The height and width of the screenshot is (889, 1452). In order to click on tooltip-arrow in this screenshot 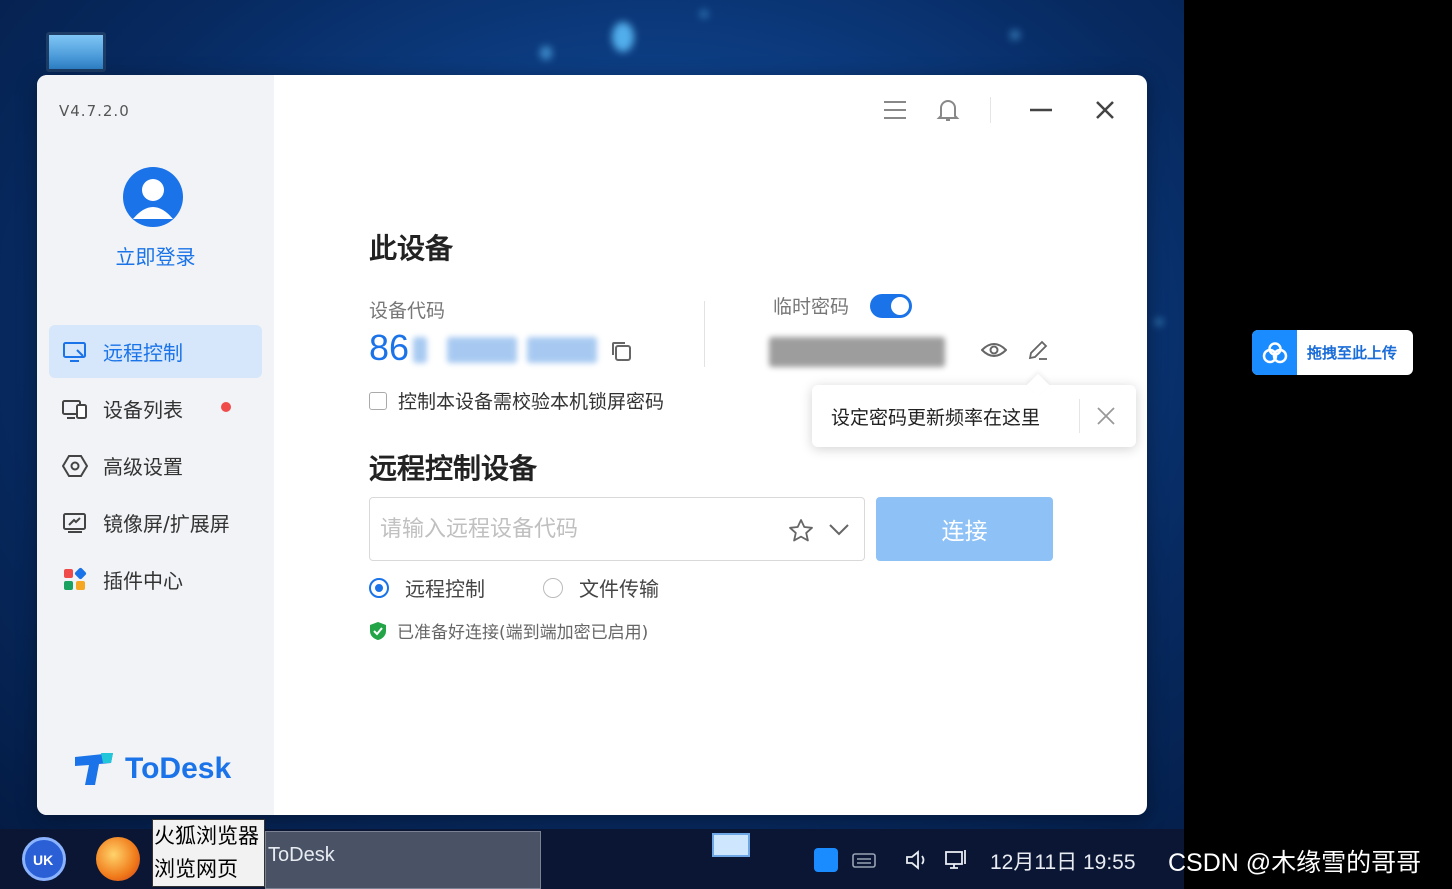, I will do `click(1038, 385)`.